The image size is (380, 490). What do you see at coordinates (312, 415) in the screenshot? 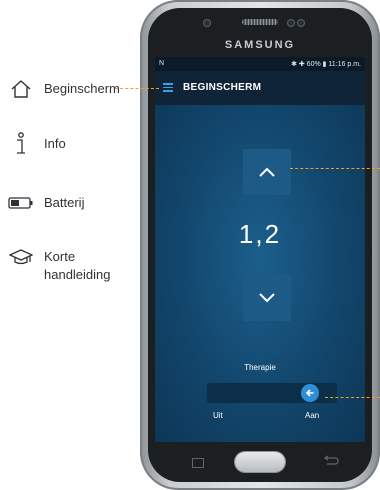
I see `toggle-on-label: Aan` at bounding box center [312, 415].